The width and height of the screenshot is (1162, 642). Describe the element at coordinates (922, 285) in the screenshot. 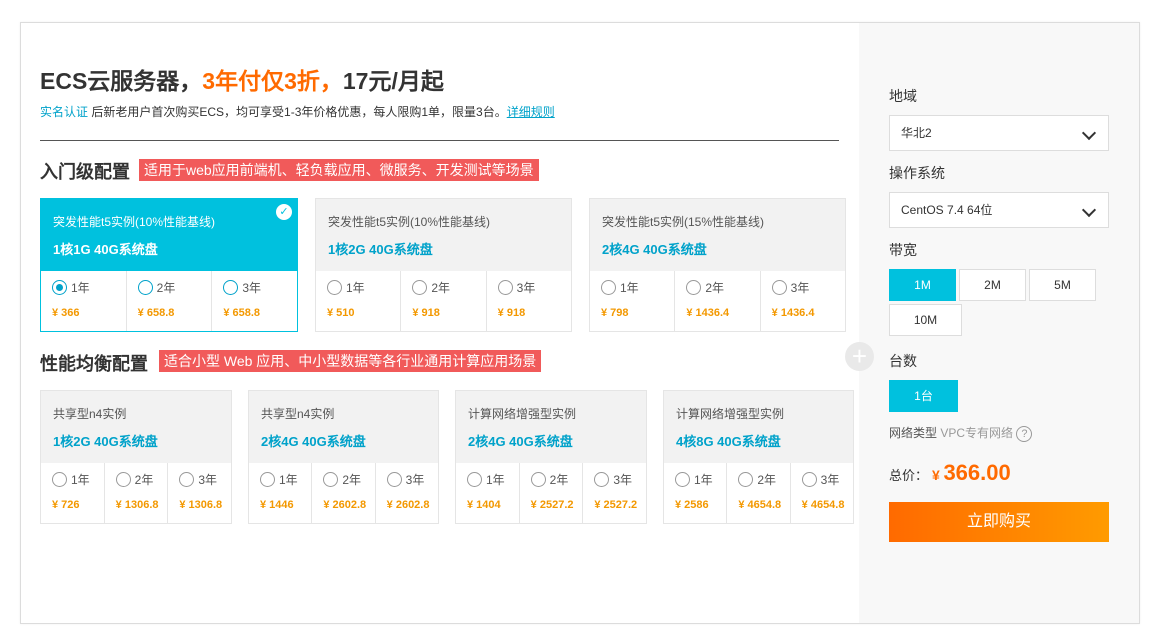

I see `bandwidth-option-1m: 1M` at that location.